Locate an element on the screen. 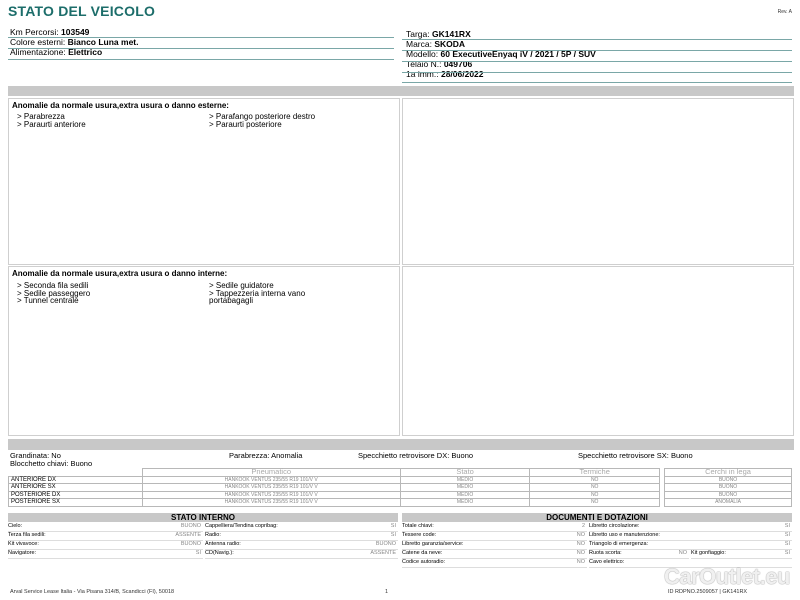 This screenshot has height=600, width=800. table-header-row: Pneumatico Stato Termiche is located at coordinates (334, 472).